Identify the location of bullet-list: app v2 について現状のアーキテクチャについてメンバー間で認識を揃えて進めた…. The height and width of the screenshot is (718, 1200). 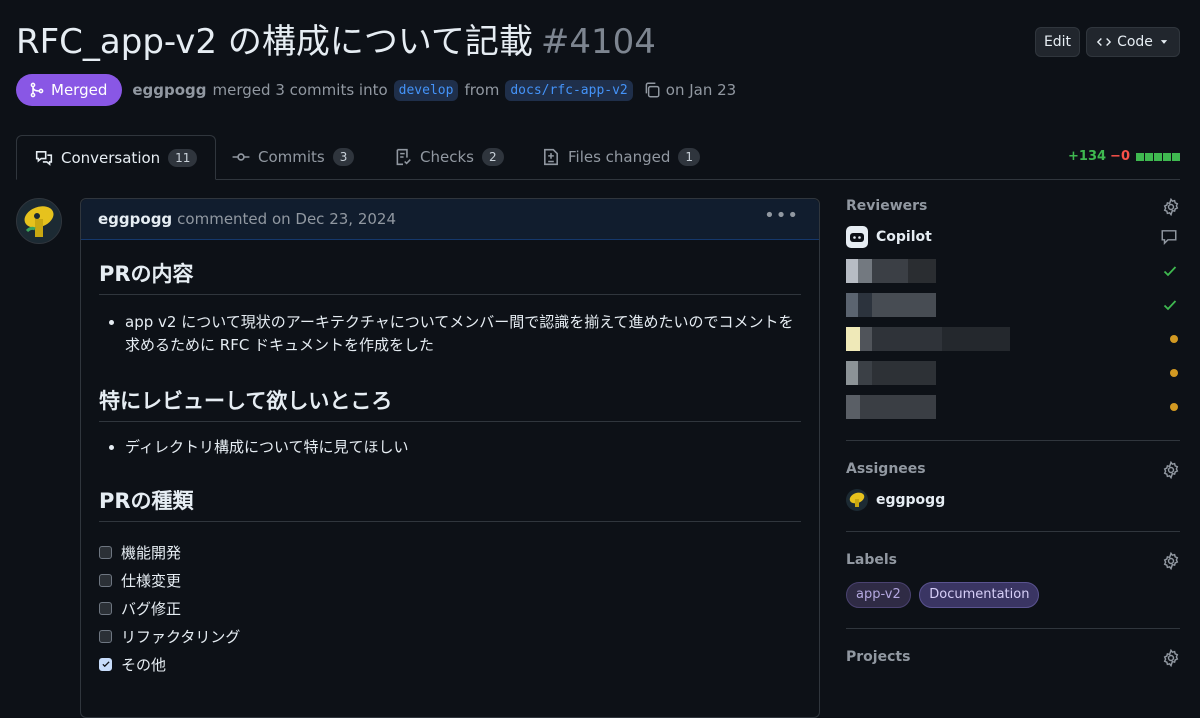
(450, 334).